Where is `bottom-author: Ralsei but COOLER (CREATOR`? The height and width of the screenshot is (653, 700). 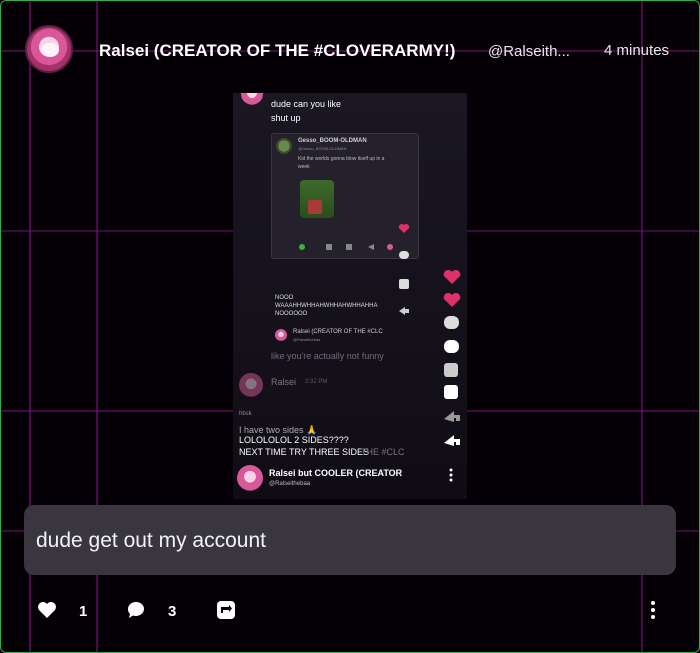 bottom-author: Ralsei but COOLER (CREATOR is located at coordinates (336, 473).